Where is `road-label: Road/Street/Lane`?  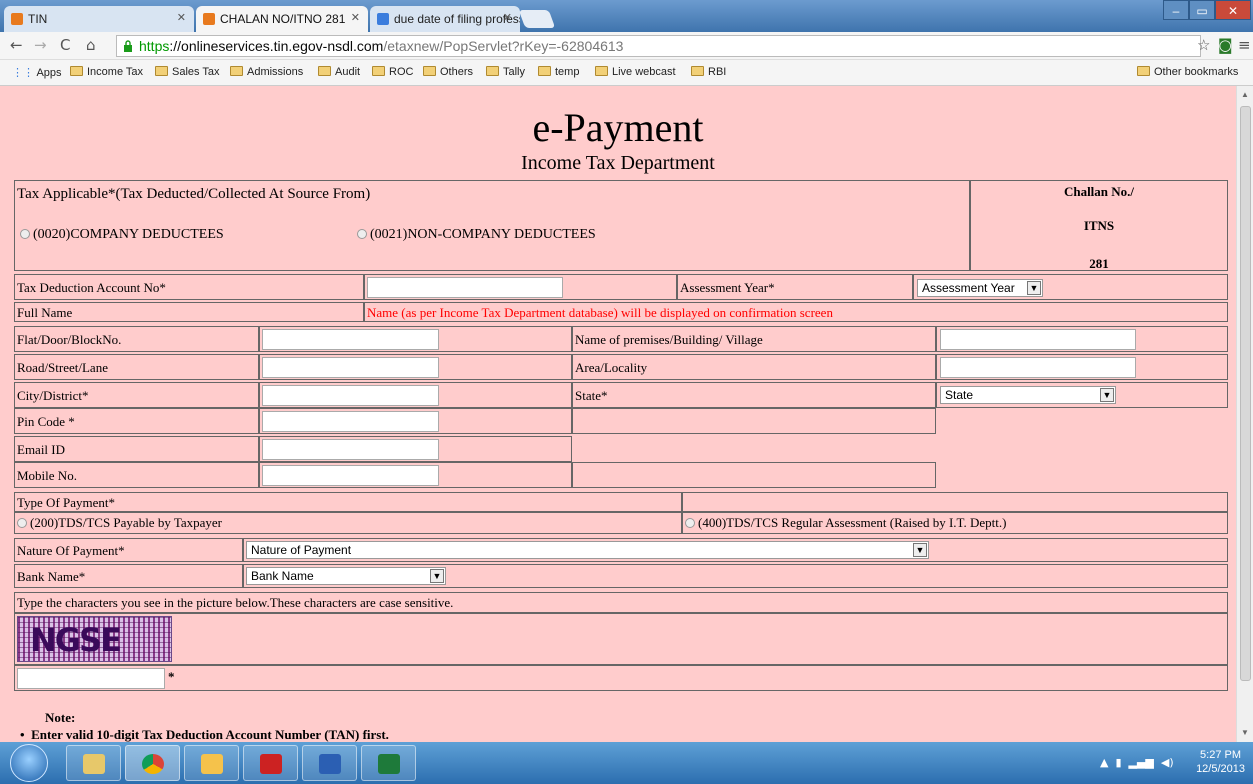 road-label: Road/Street/Lane is located at coordinates (136, 367).